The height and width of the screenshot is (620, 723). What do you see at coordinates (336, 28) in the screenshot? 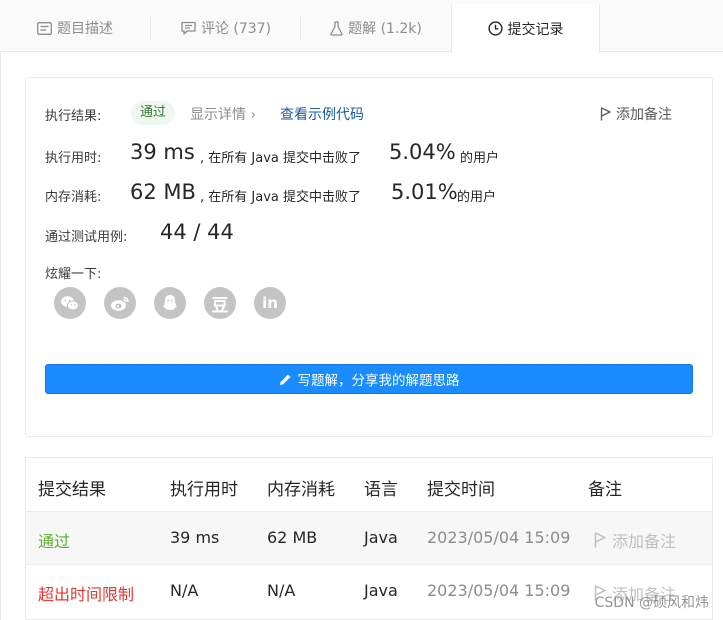
I see `flask-icon` at bounding box center [336, 28].